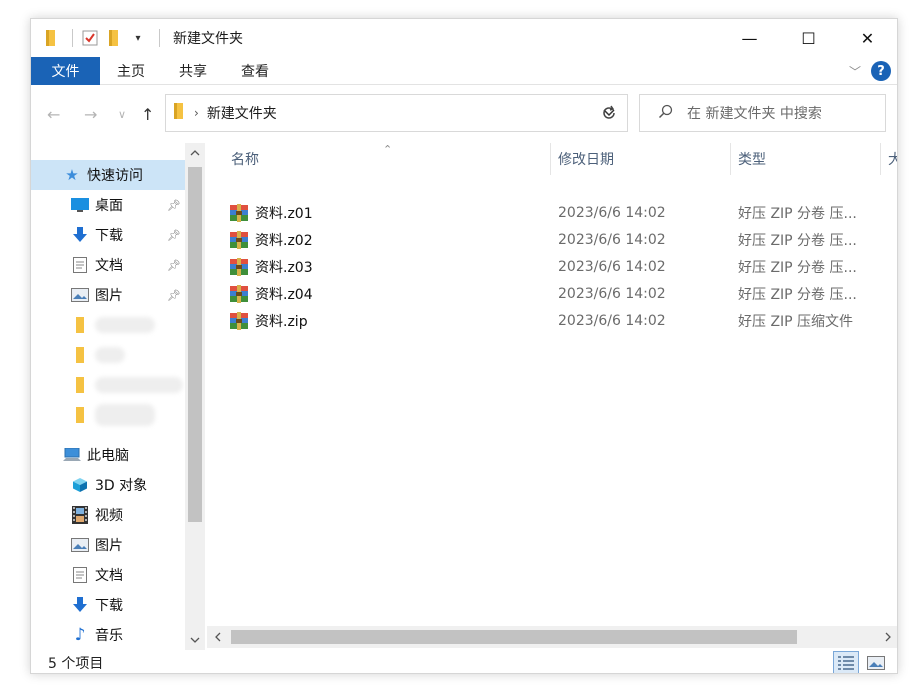 The width and height of the screenshot is (924, 699). I want to click on large-icons-view-button, so click(876, 662).